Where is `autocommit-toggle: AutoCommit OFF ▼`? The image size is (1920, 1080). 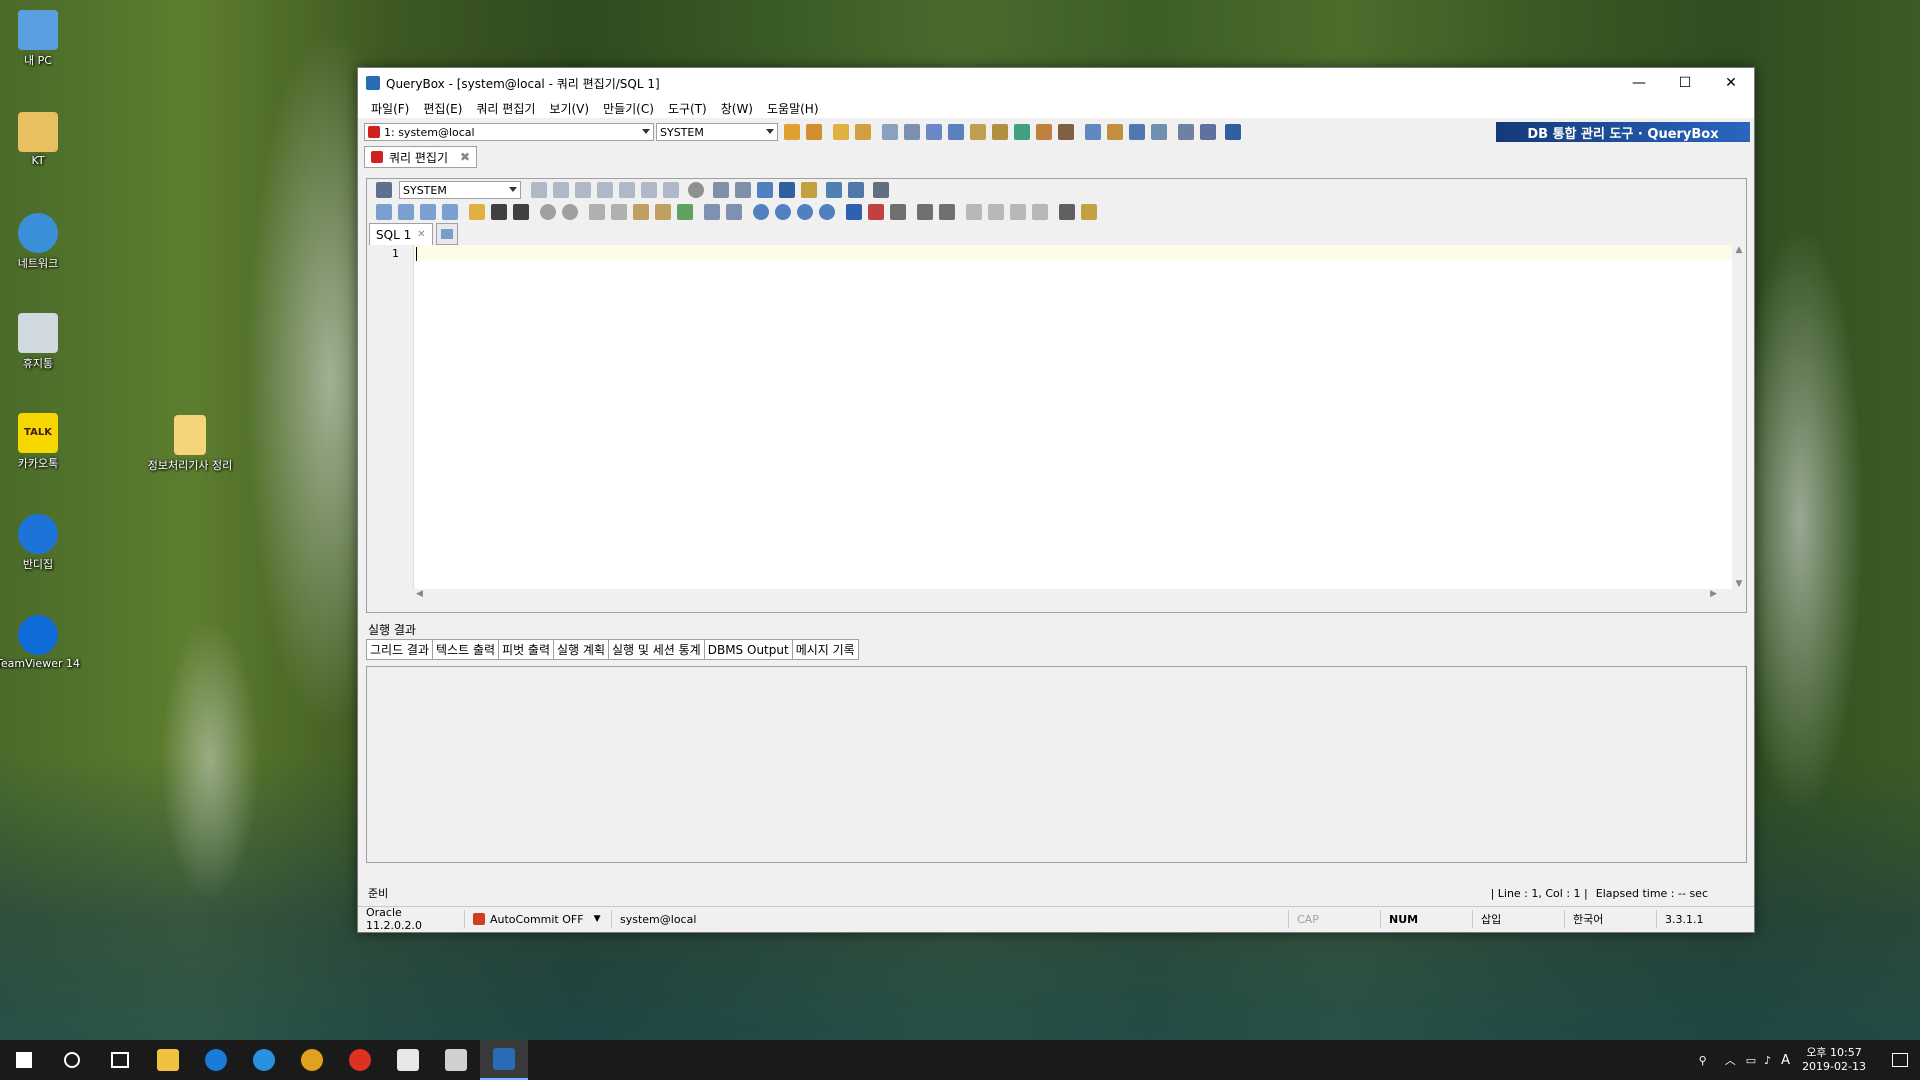 autocommit-toggle: AutoCommit OFF ▼ is located at coordinates (538, 919).